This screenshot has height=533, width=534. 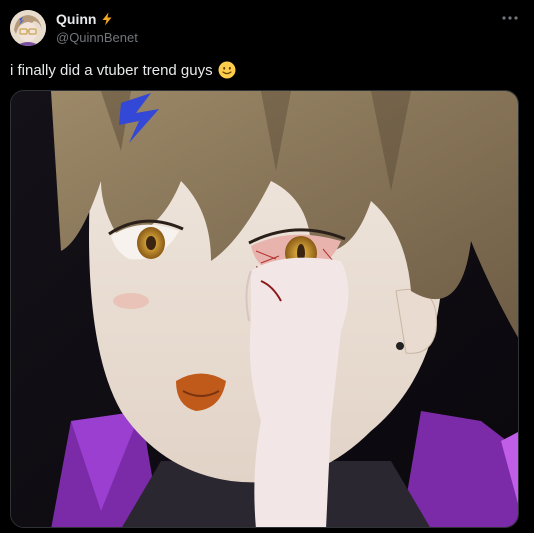 What do you see at coordinates (510, 18) in the screenshot?
I see `more-options-icon` at bounding box center [510, 18].